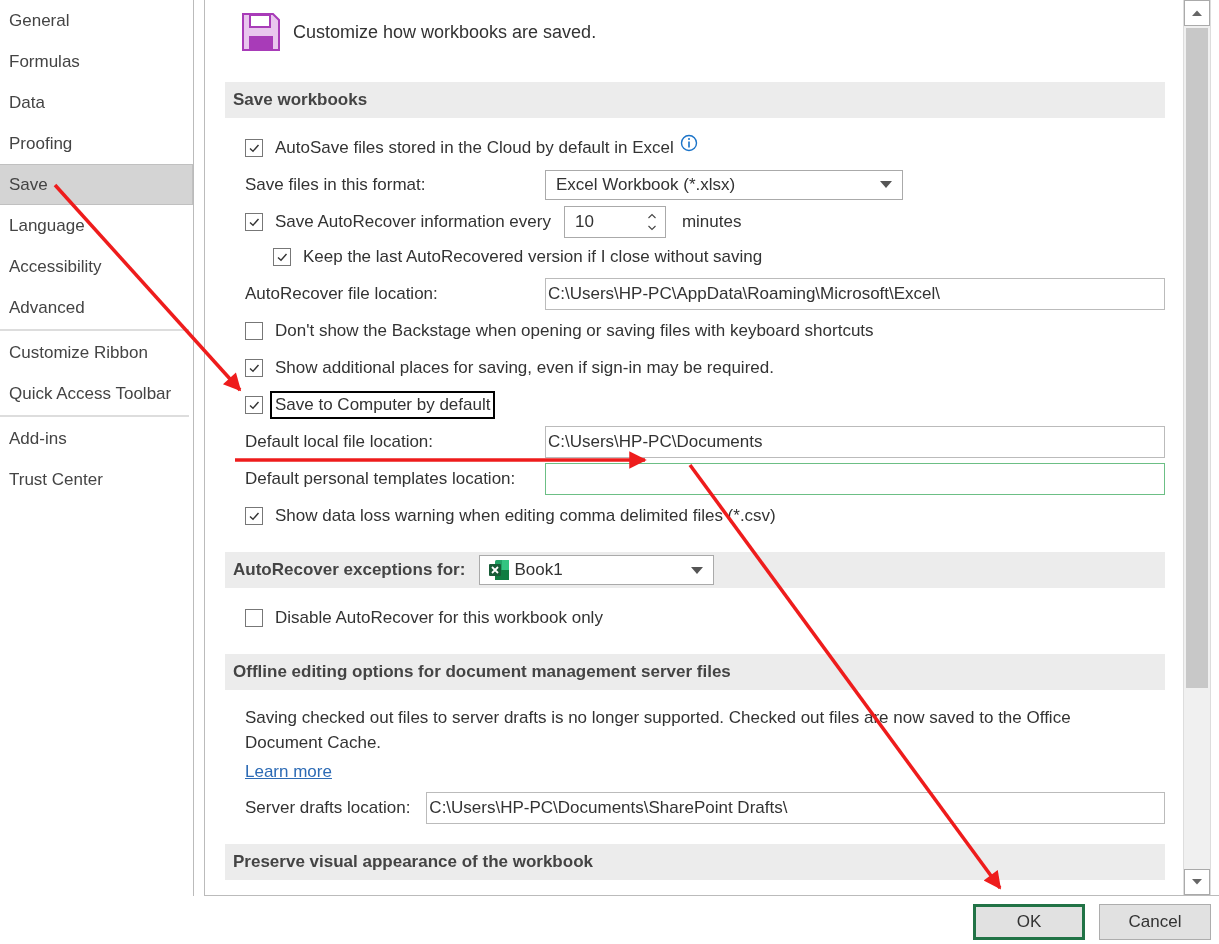 This screenshot has height=944, width=1219. I want to click on checkbox-label: Show additional places for saving, even if sign-in may be required., so click(524, 367).